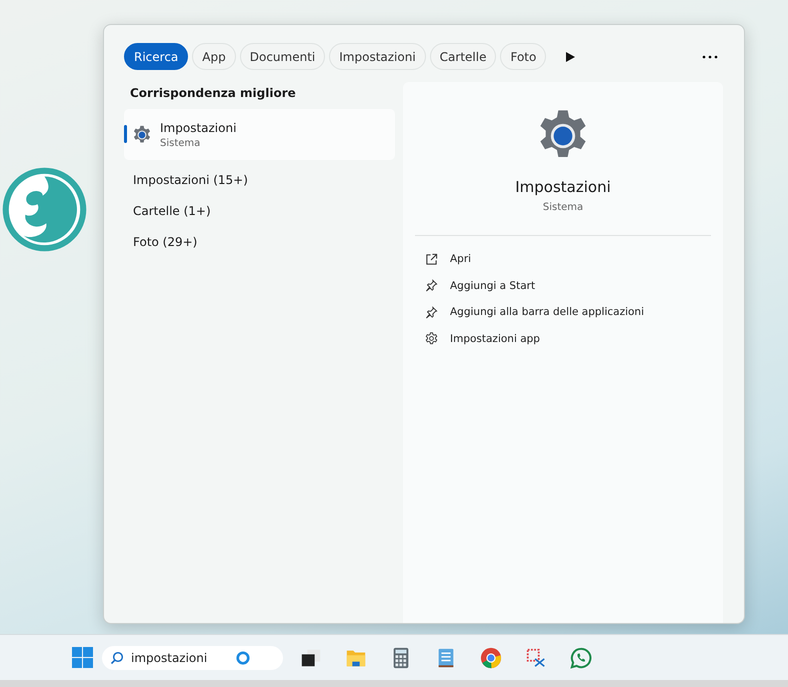 The height and width of the screenshot is (687, 788). Describe the element at coordinates (214, 56) in the screenshot. I see `filter-tab: App` at that location.